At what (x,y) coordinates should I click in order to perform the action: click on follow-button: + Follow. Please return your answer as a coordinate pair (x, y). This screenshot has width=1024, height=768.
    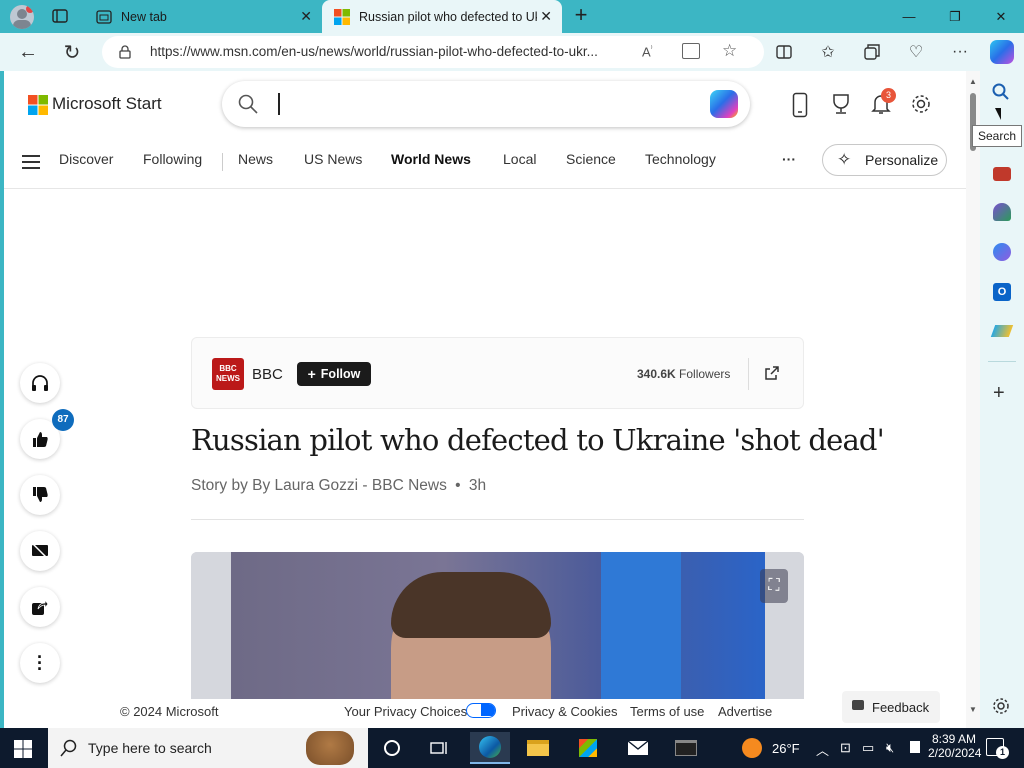
    Looking at the image, I should click on (334, 374).